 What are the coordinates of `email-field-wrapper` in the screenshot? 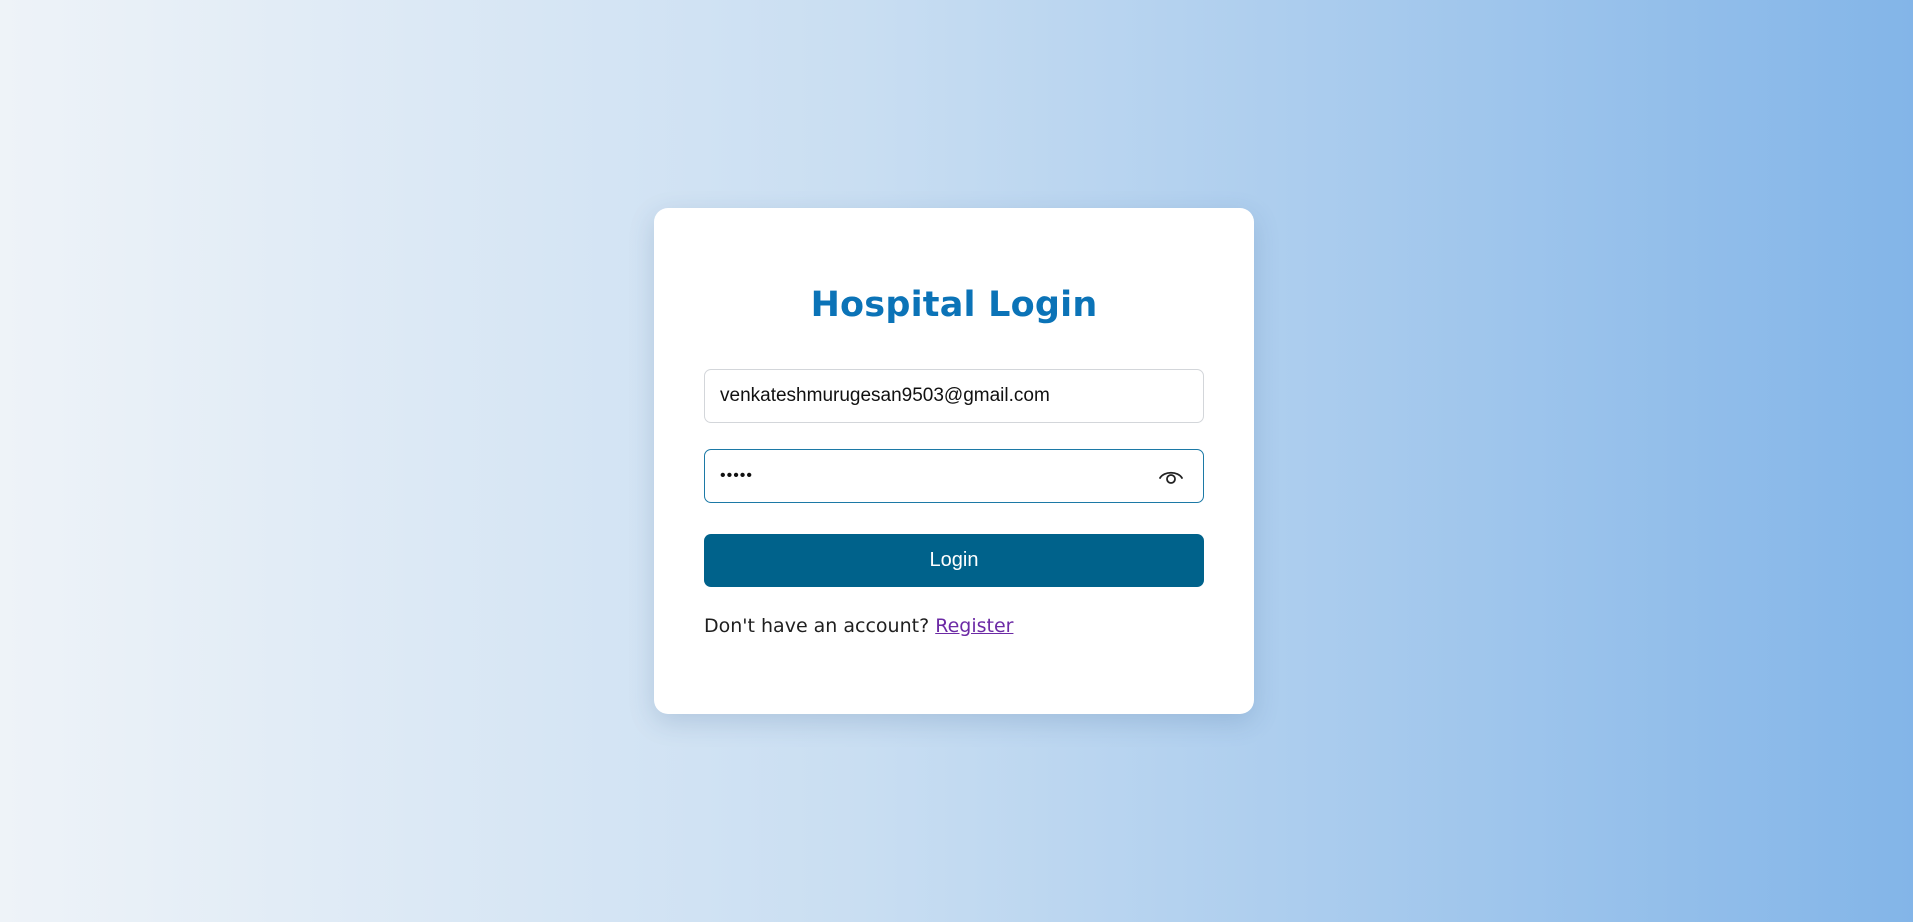 It's located at (954, 396).